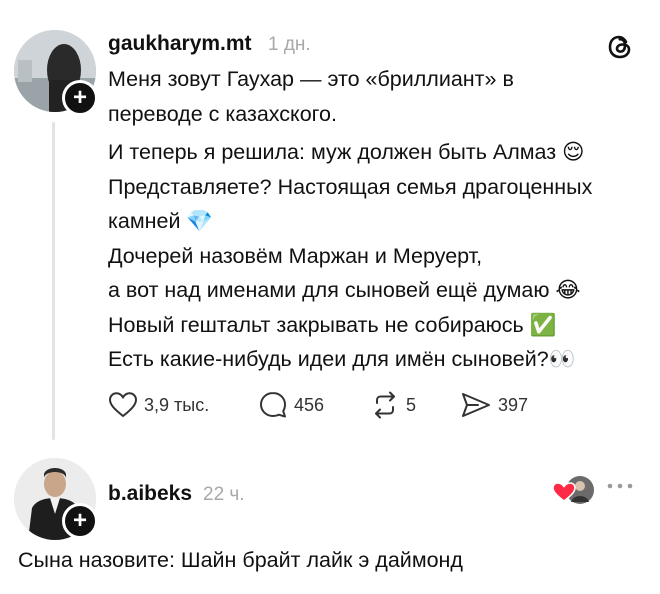 This screenshot has height=594, width=660. What do you see at coordinates (332, 324) in the screenshot?
I see `post-line-6: Новый гештальт закрывать не собираюсь ✅` at bounding box center [332, 324].